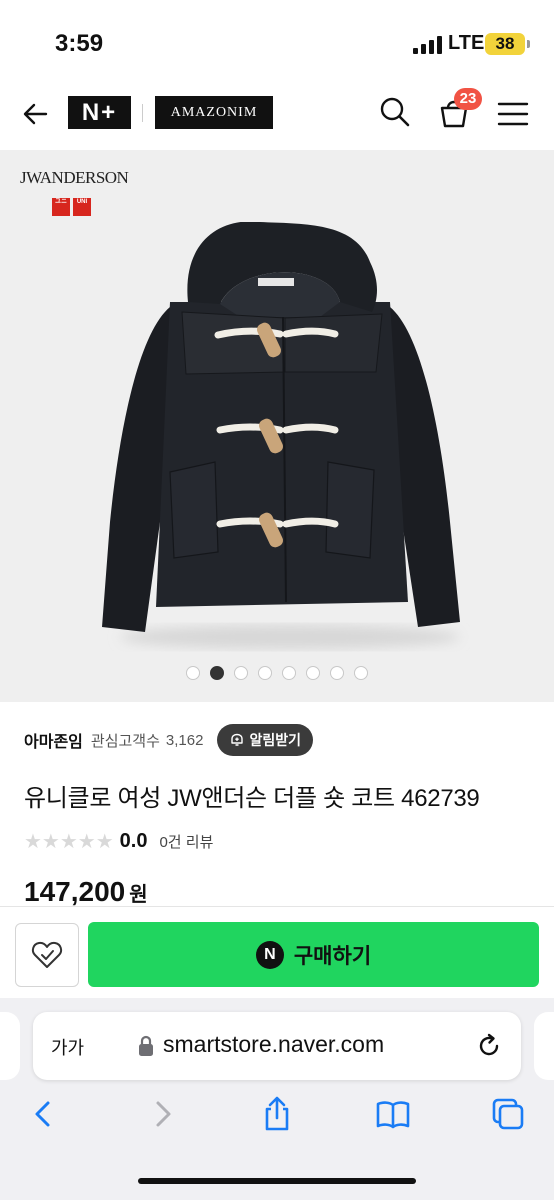 This screenshot has width=554, height=1200. Describe the element at coordinates (75, 891) in the screenshot. I see `price-value: 147,200` at that location.